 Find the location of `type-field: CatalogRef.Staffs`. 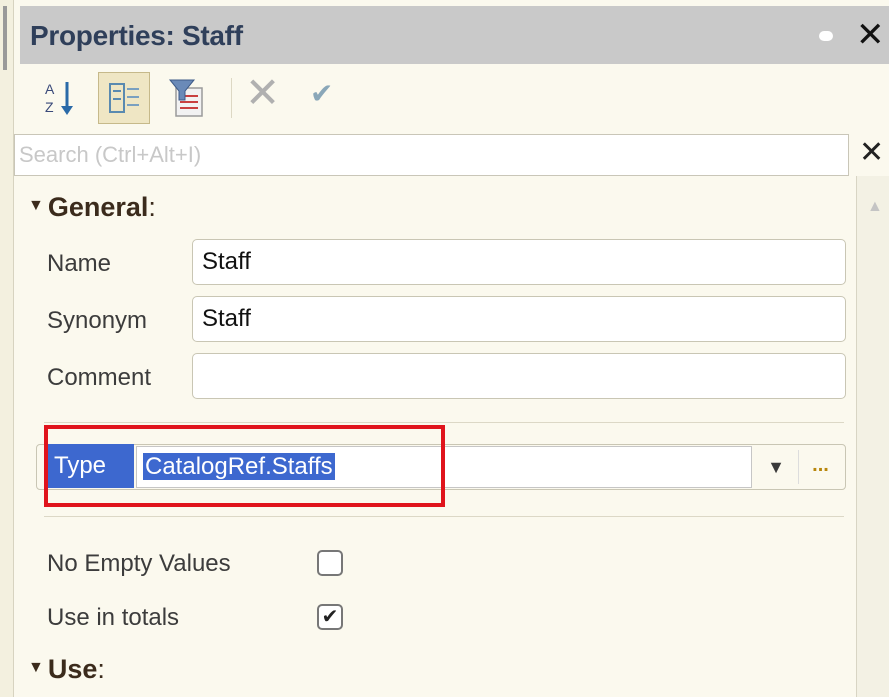

type-field: CatalogRef.Staffs is located at coordinates (444, 467).